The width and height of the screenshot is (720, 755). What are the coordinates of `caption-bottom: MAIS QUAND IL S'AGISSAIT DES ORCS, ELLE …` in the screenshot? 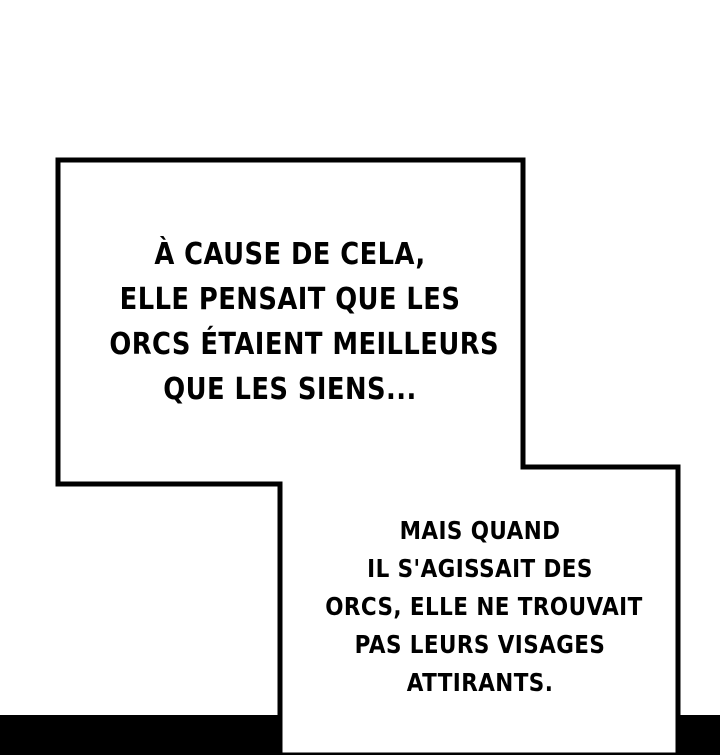 It's located at (484, 607).